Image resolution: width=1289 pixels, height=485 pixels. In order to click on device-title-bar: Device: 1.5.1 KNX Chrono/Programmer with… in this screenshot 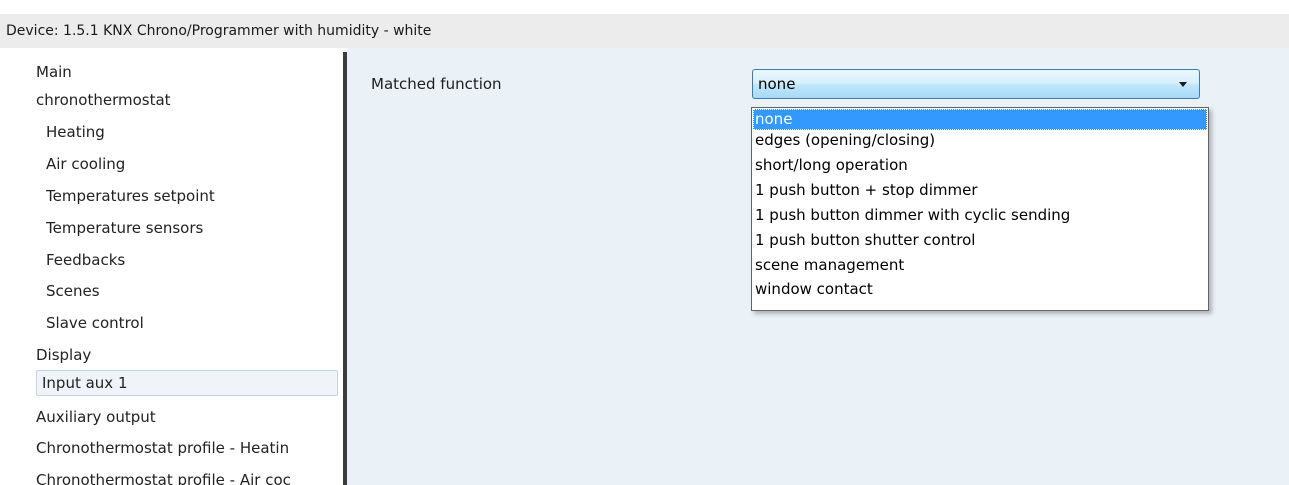, I will do `click(644, 31)`.